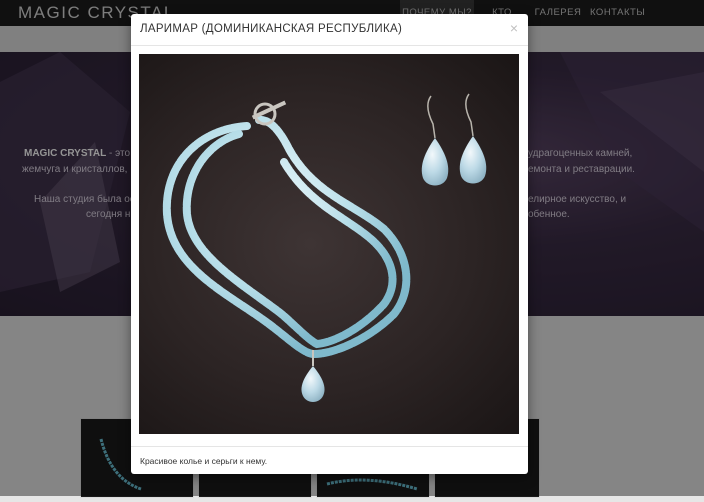 The width and height of the screenshot is (704, 502). I want to click on modal-footer-divider, so click(329, 446).